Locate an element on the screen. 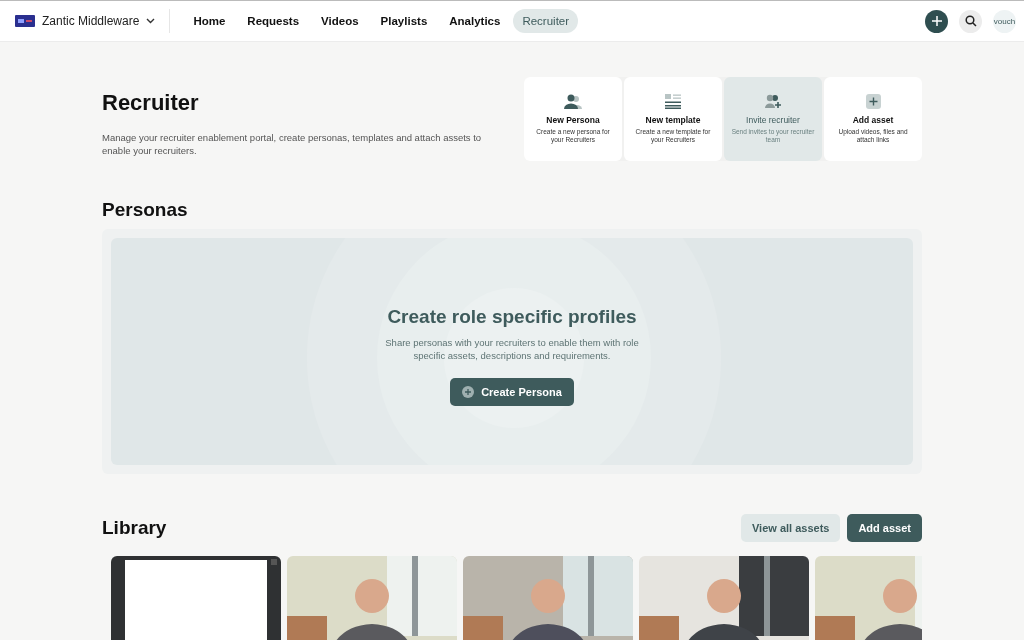  people-icon is located at coordinates (573, 101).